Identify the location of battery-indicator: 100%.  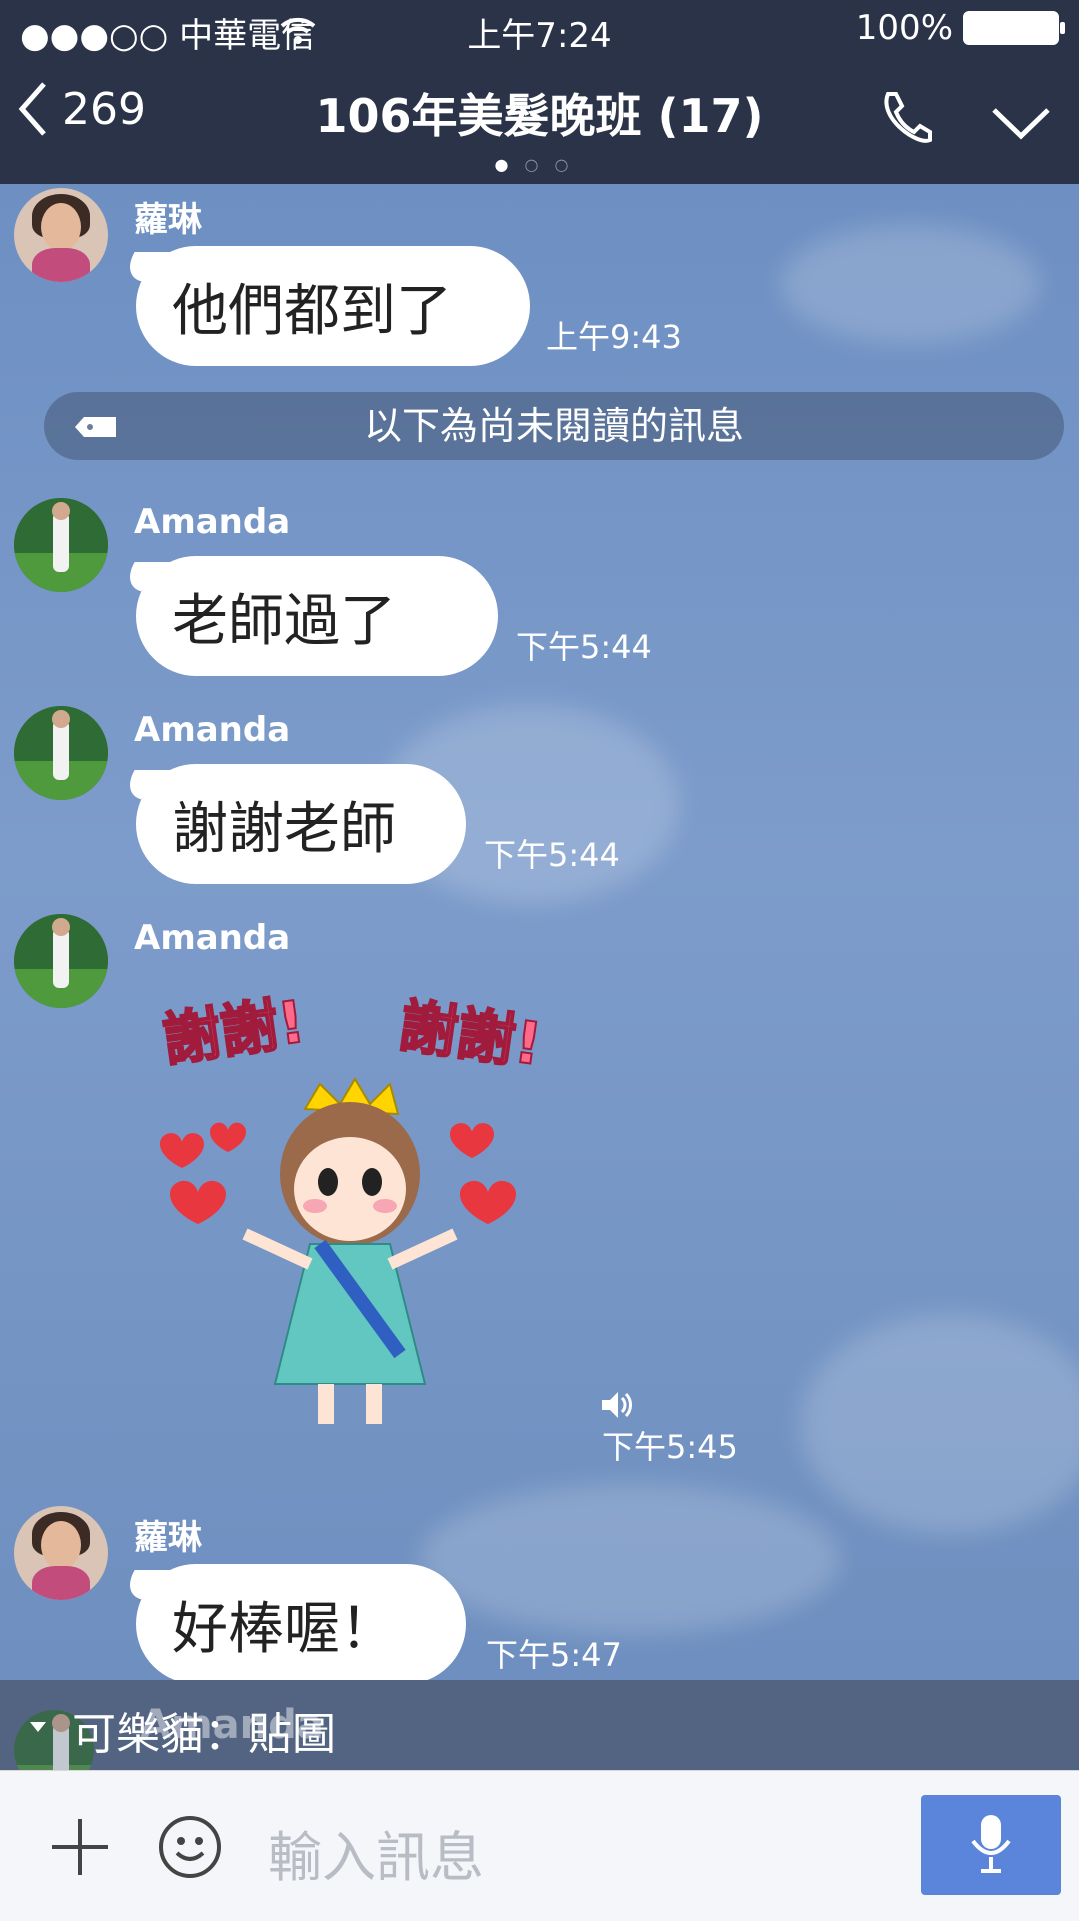
(960, 28).